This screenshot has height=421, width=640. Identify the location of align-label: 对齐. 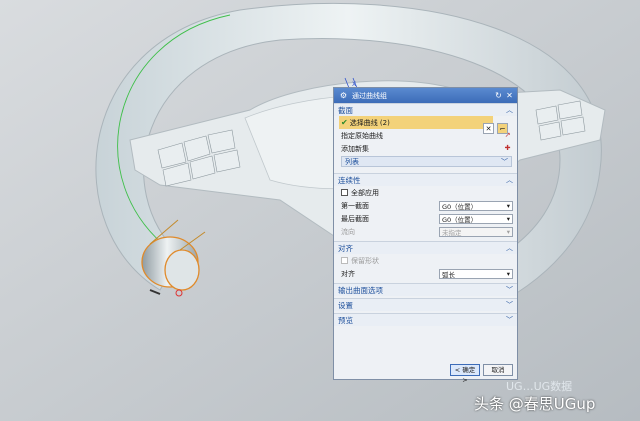
(348, 273).